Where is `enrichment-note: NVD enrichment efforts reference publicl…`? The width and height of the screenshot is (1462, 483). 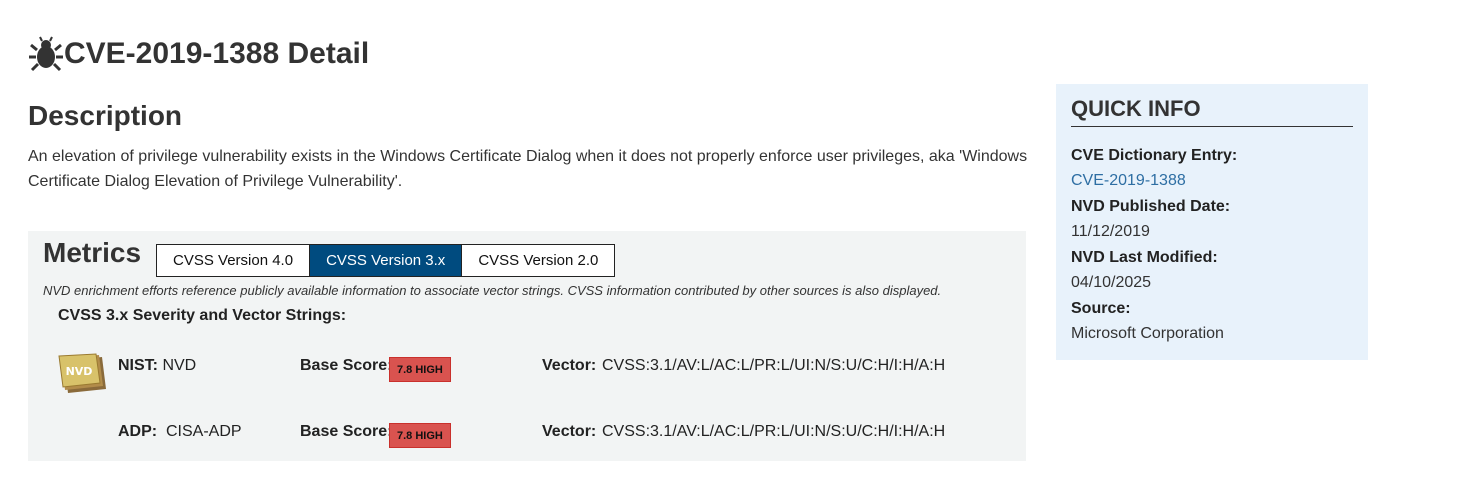 enrichment-note: NVD enrichment efforts reference publicl… is located at coordinates (492, 290).